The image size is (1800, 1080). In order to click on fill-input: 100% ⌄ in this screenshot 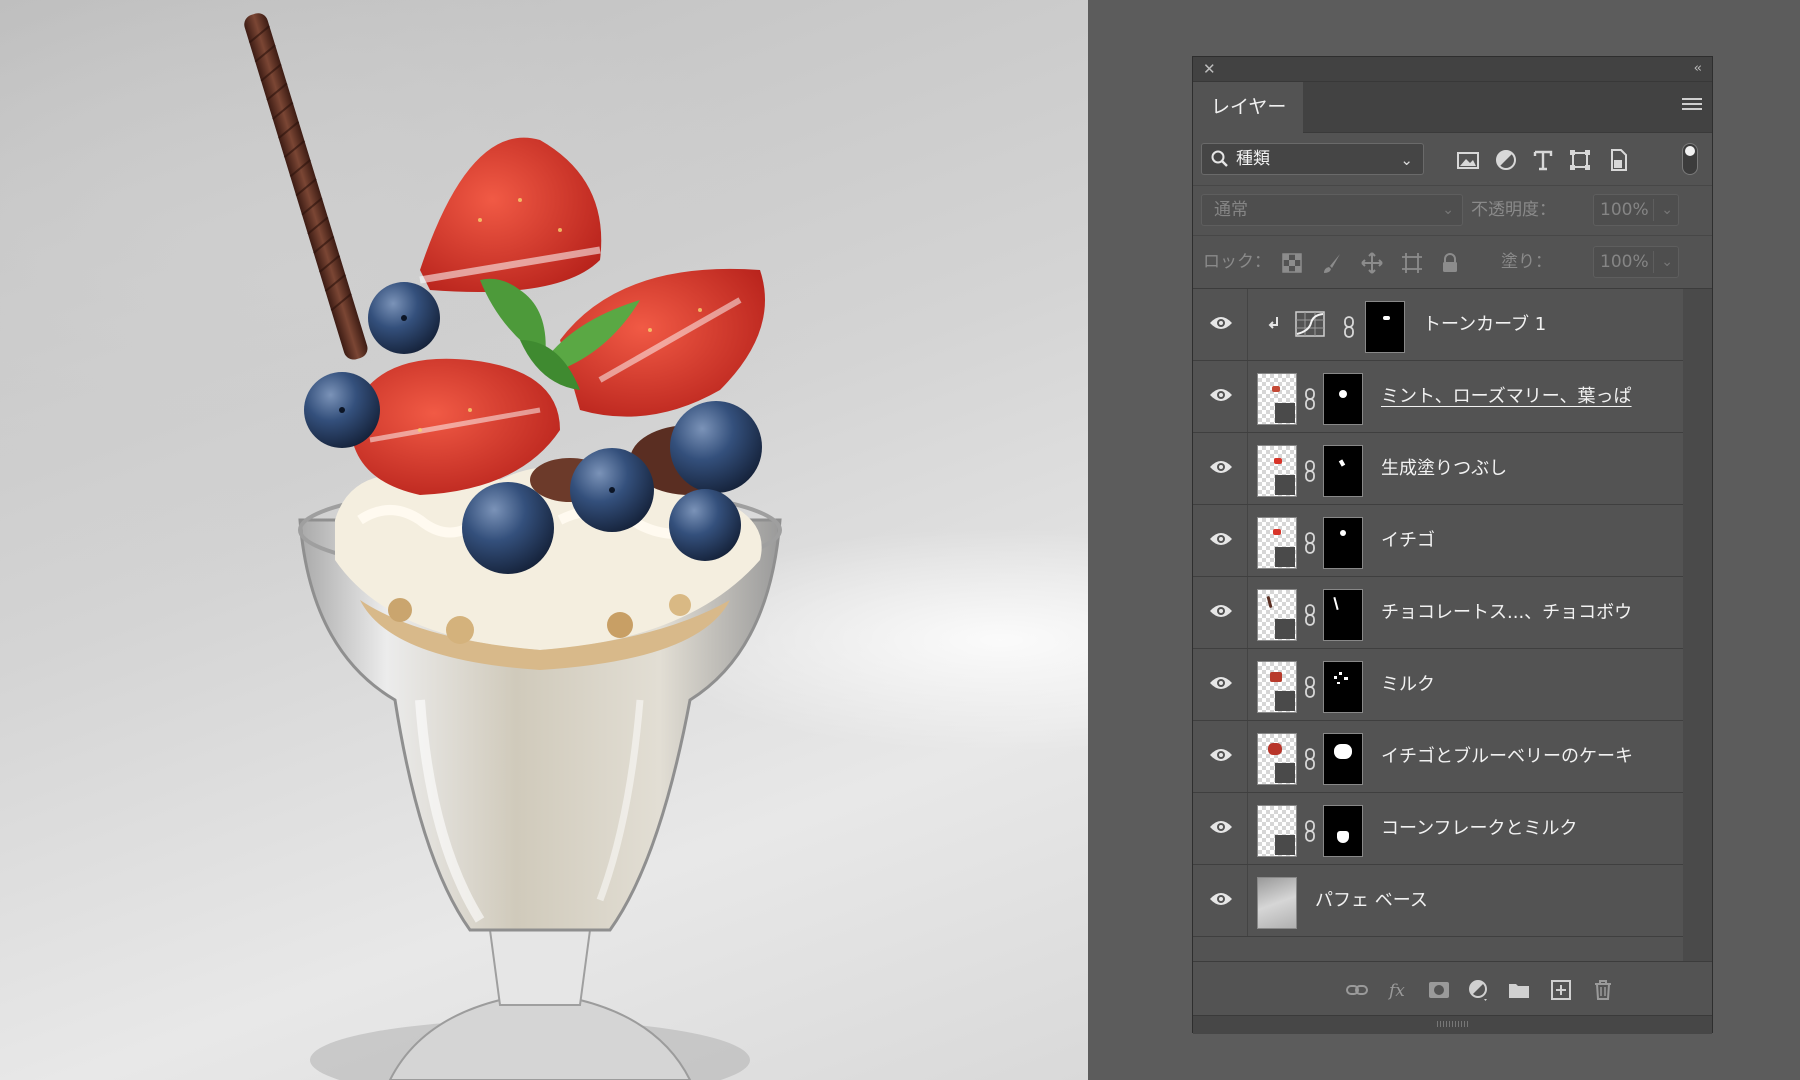, I will do `click(1636, 262)`.